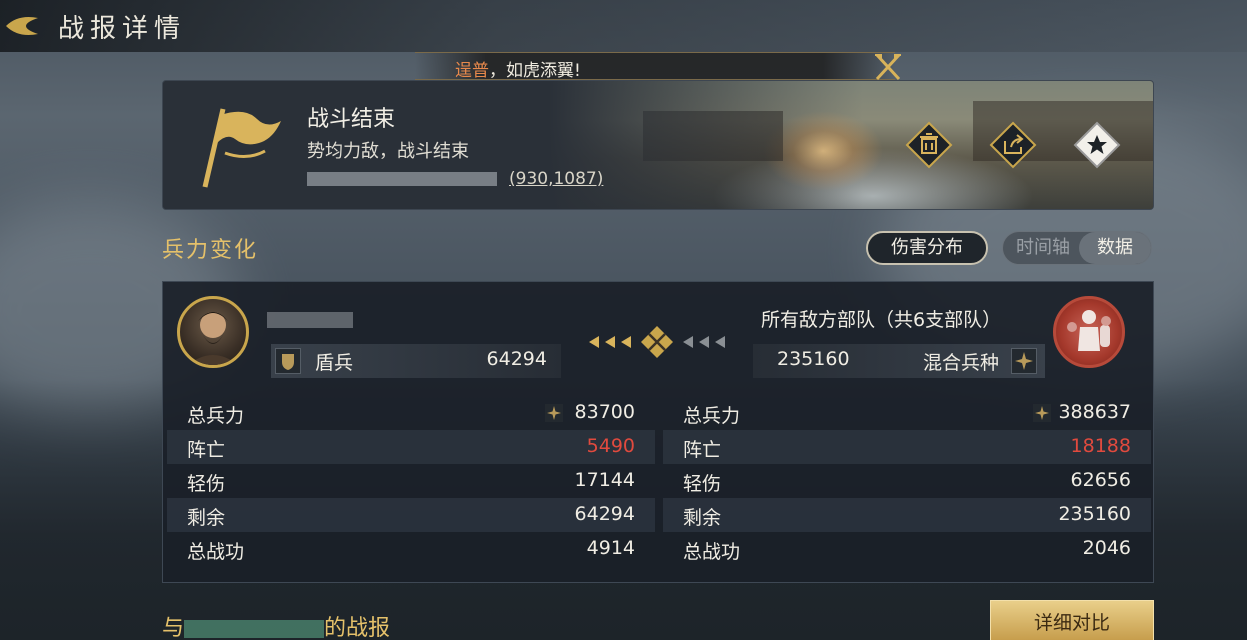 This screenshot has width=1247, height=640. Describe the element at coordinates (907, 413) in the screenshot. I see `stat-row-total: 总兵力 388637` at that location.